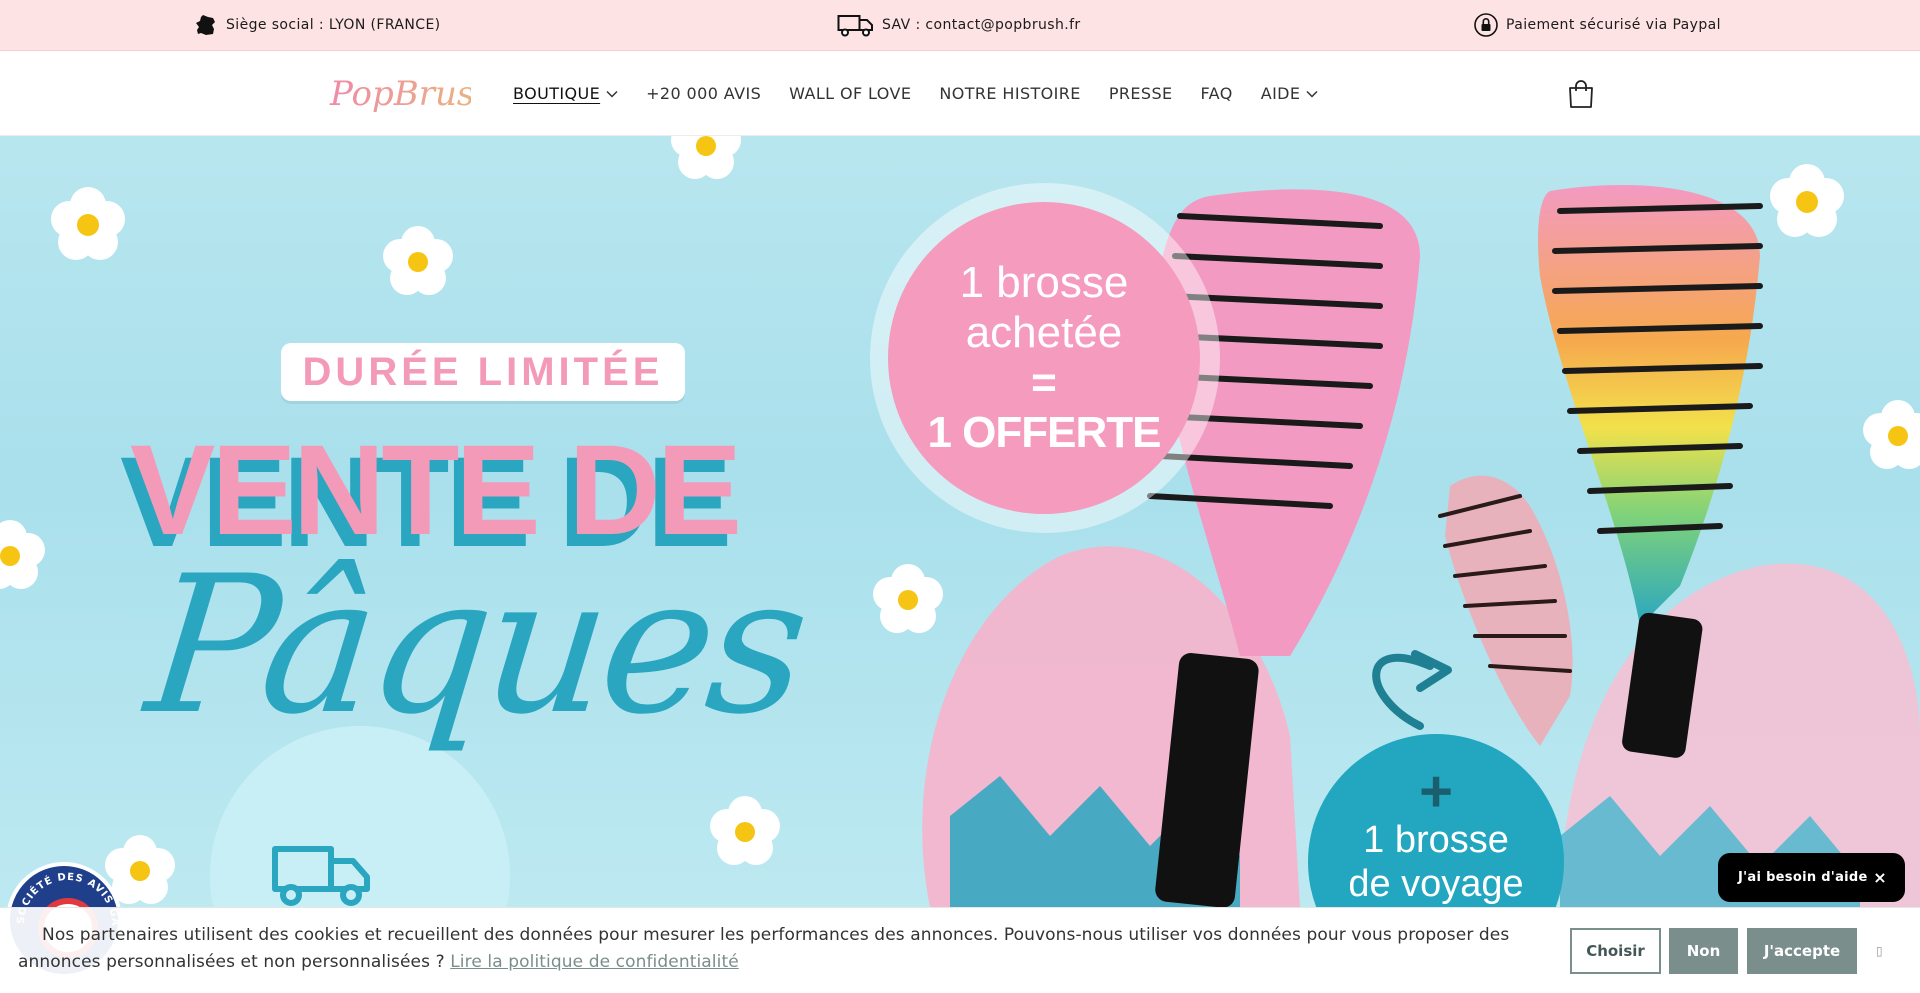 The width and height of the screenshot is (1920, 993). I want to click on offer-line: 1 OFFERTE, so click(1044, 432).